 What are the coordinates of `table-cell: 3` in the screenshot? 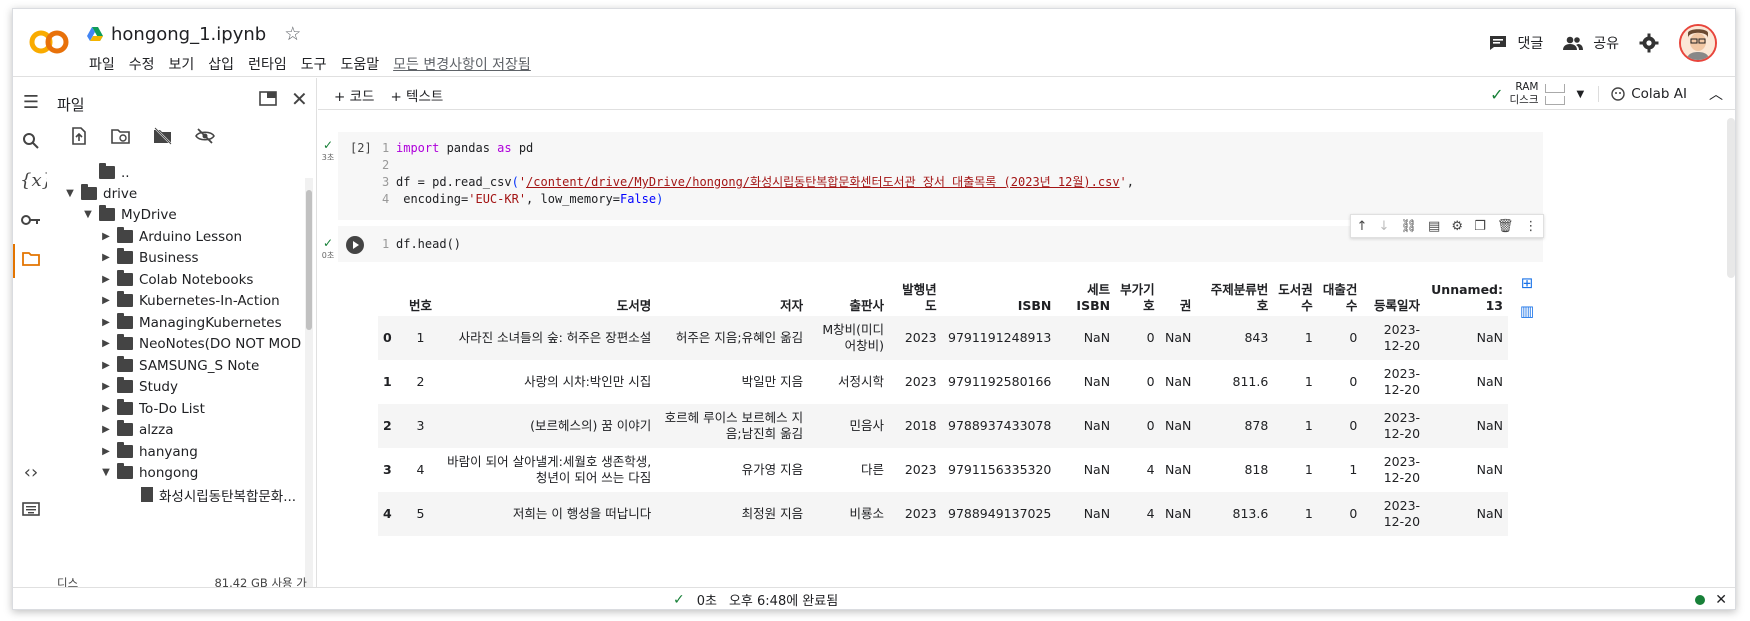 It's located at (420, 425).